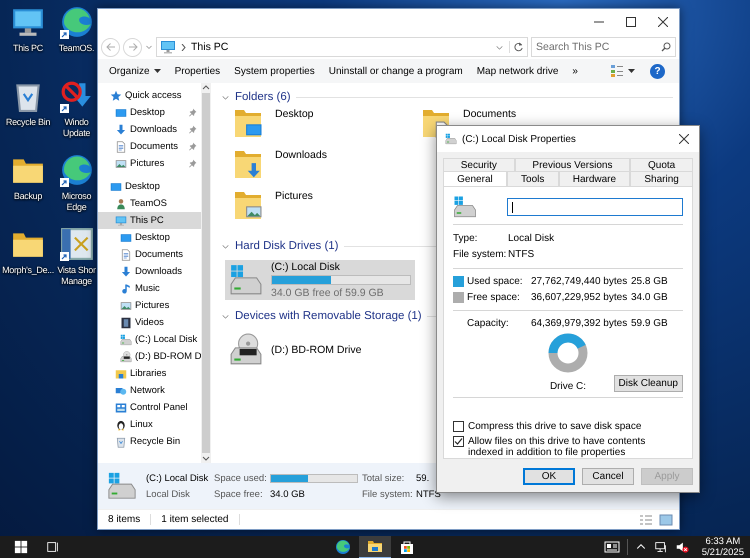 Image resolution: width=750 pixels, height=558 pixels. Describe the element at coordinates (650, 281) in the screenshot. I see `size-value: 25.8 GB` at that location.